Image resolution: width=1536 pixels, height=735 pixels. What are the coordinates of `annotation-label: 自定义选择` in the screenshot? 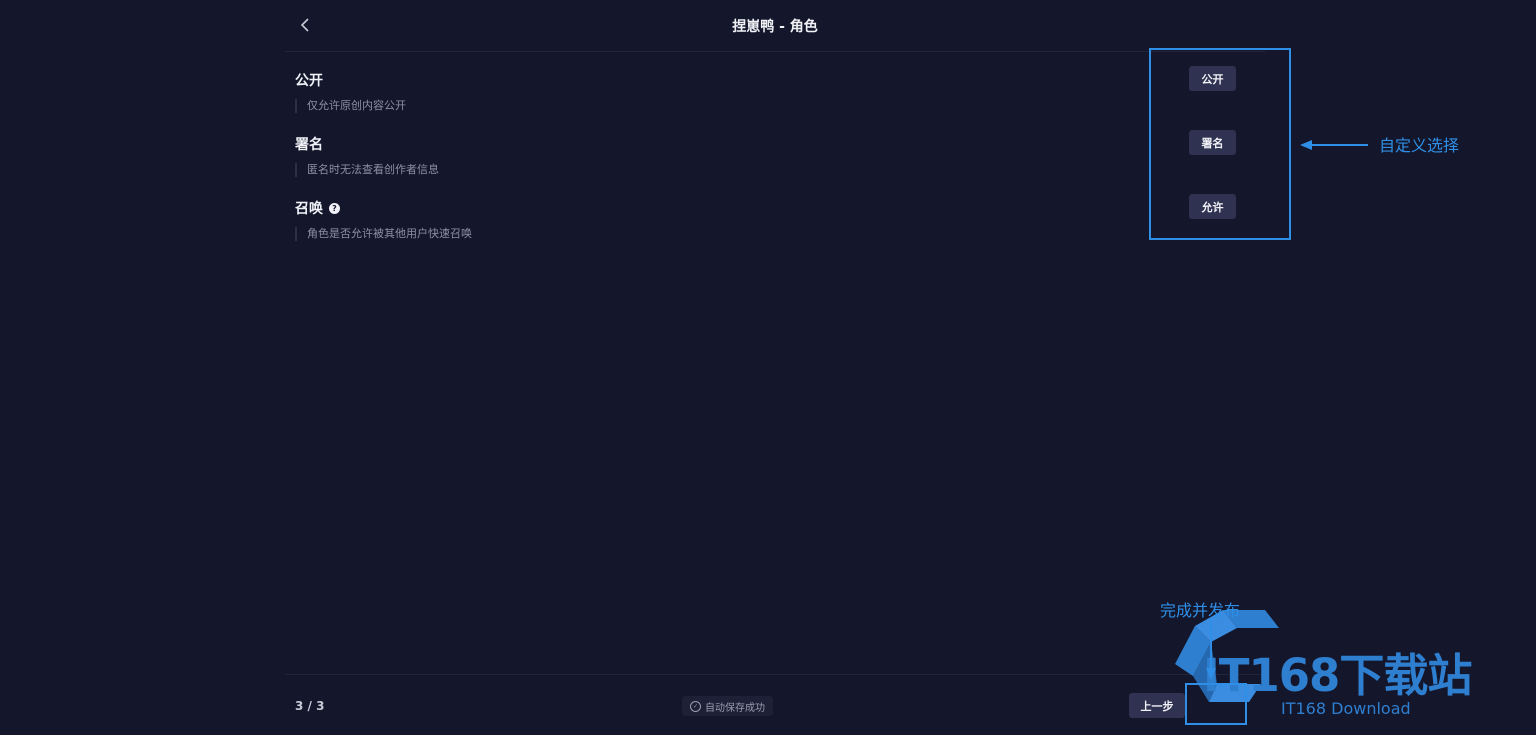 It's located at (1419, 145).